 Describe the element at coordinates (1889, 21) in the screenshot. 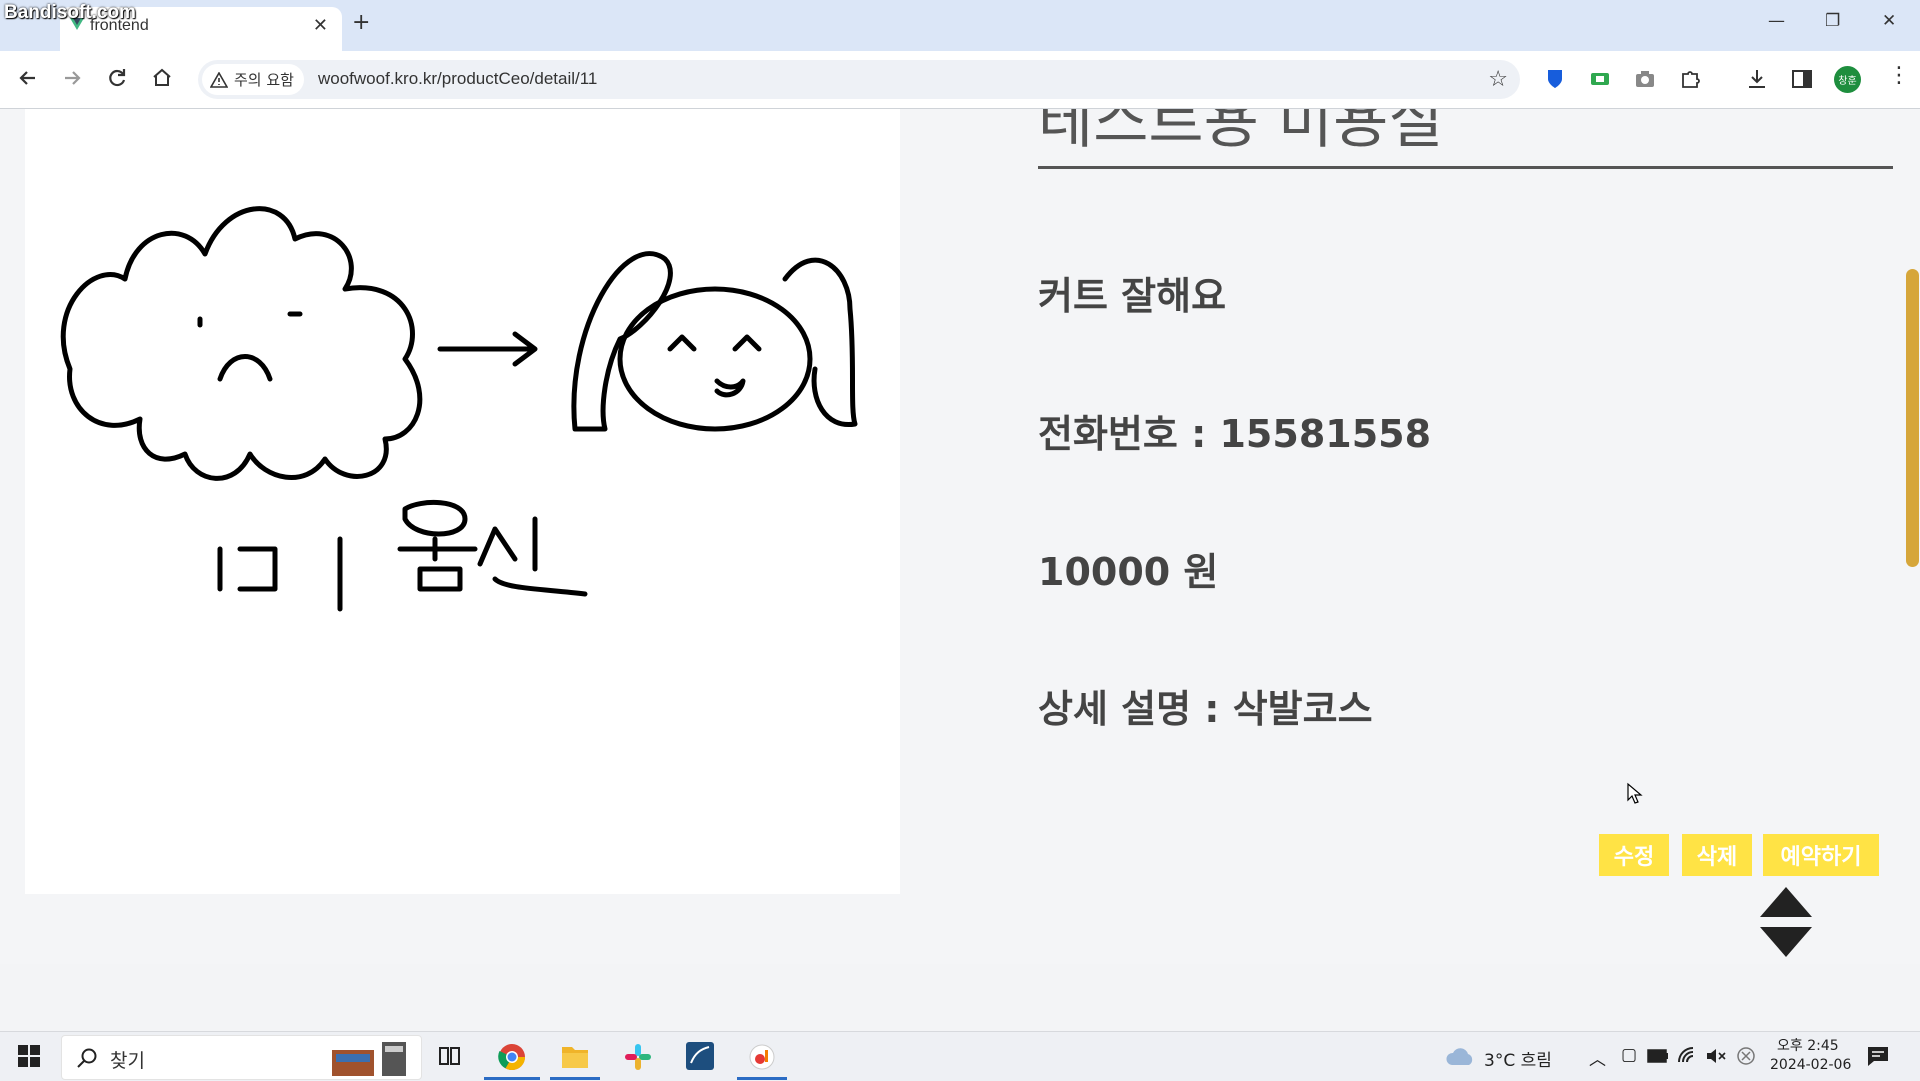

I see `close-window-button: ✕` at that location.